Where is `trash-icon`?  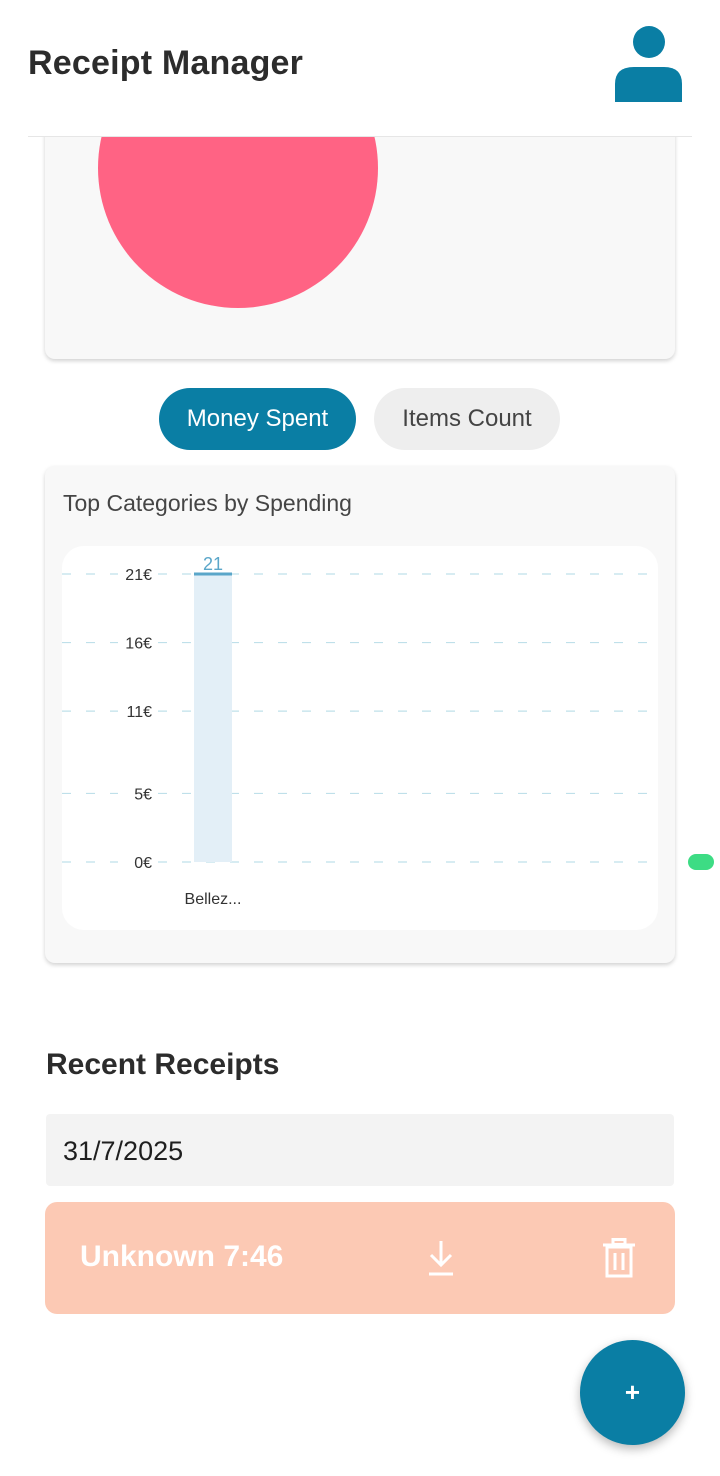 trash-icon is located at coordinates (619, 1258).